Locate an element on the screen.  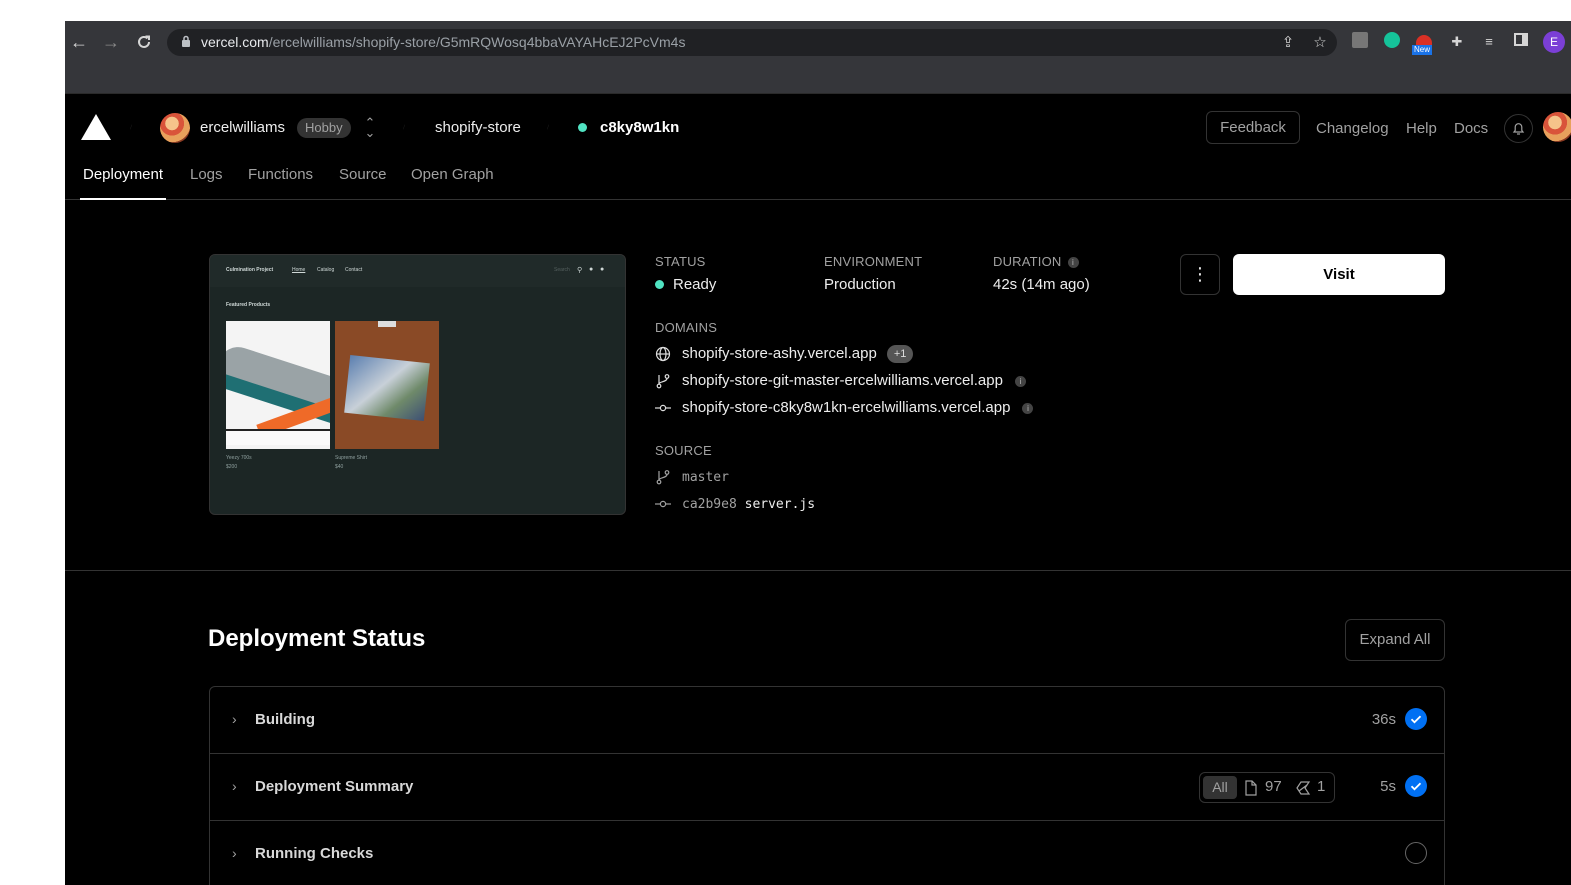
preview-product-name: Supreme Shirt is located at coordinates (351, 458).